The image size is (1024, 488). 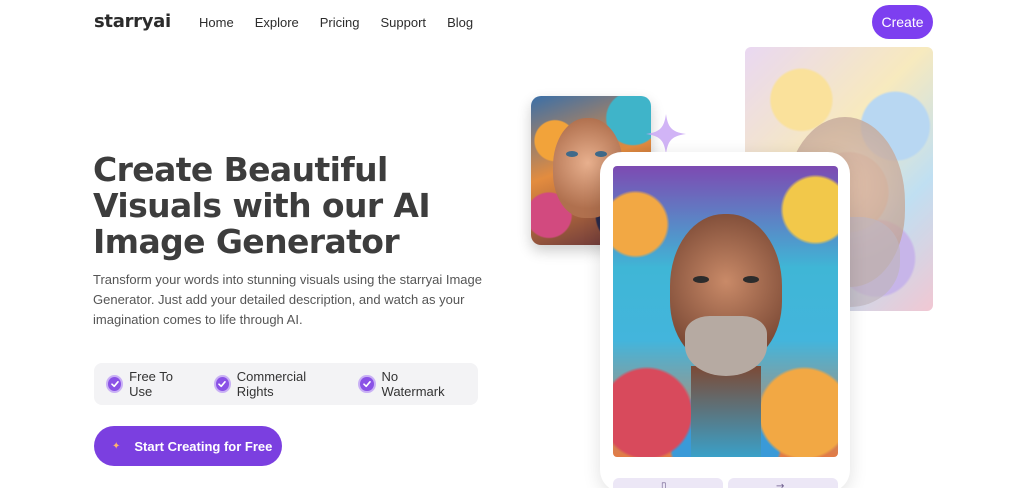 What do you see at coordinates (726, 411) in the screenshot?
I see `portrait-neck` at bounding box center [726, 411].